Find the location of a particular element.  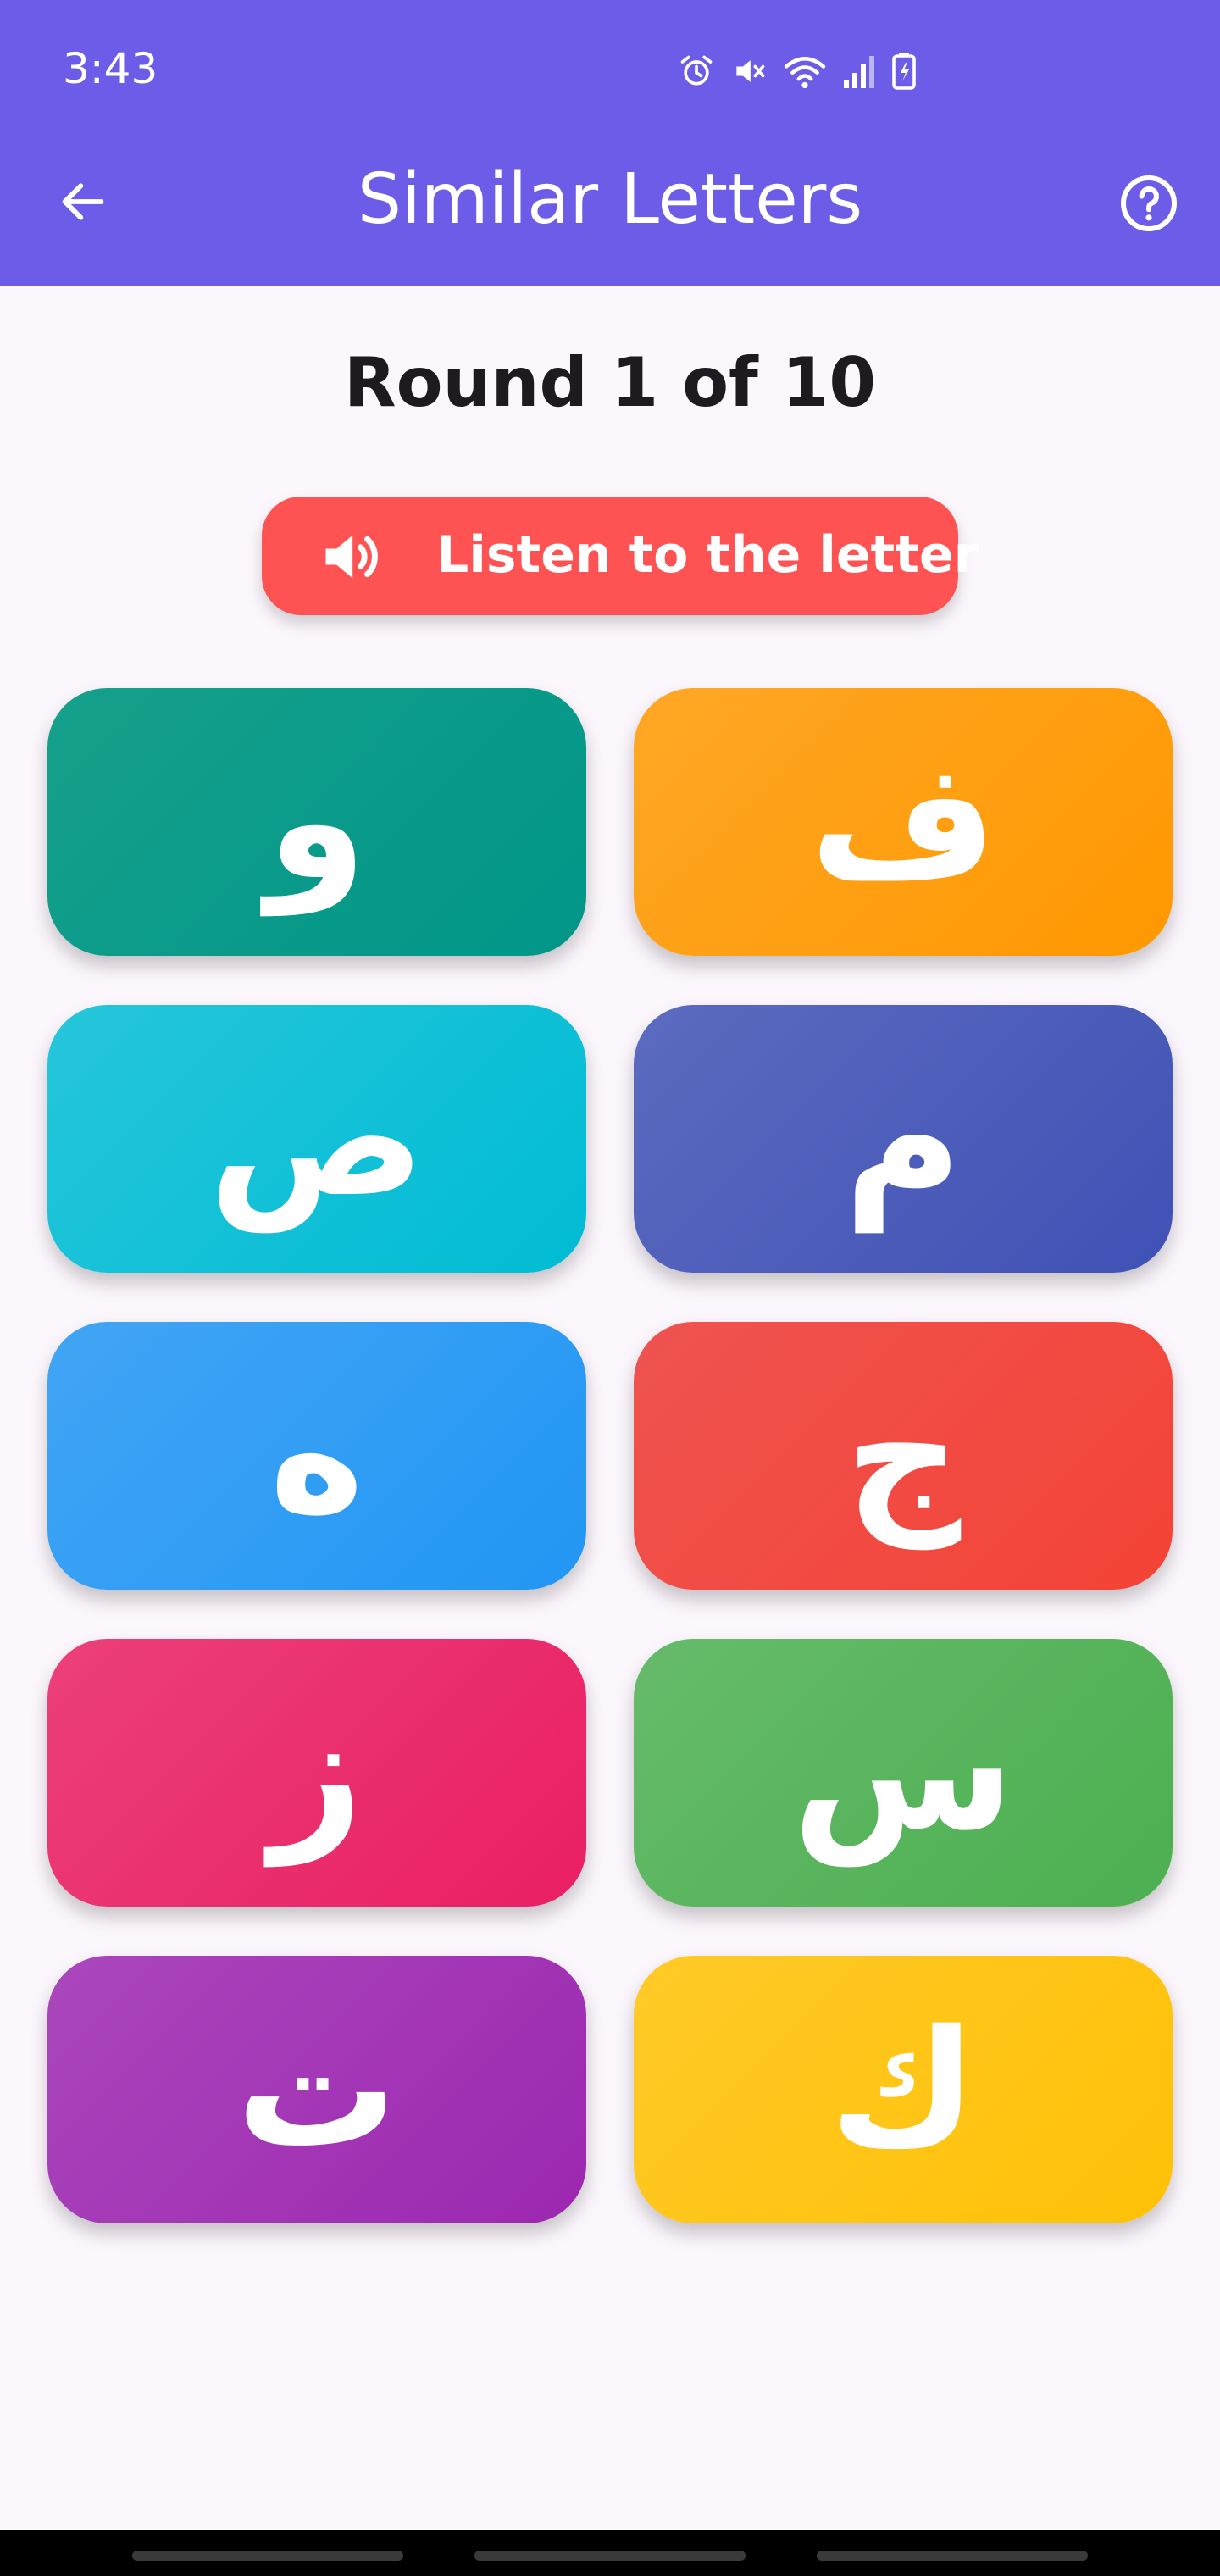

back-button is located at coordinates (83, 202).